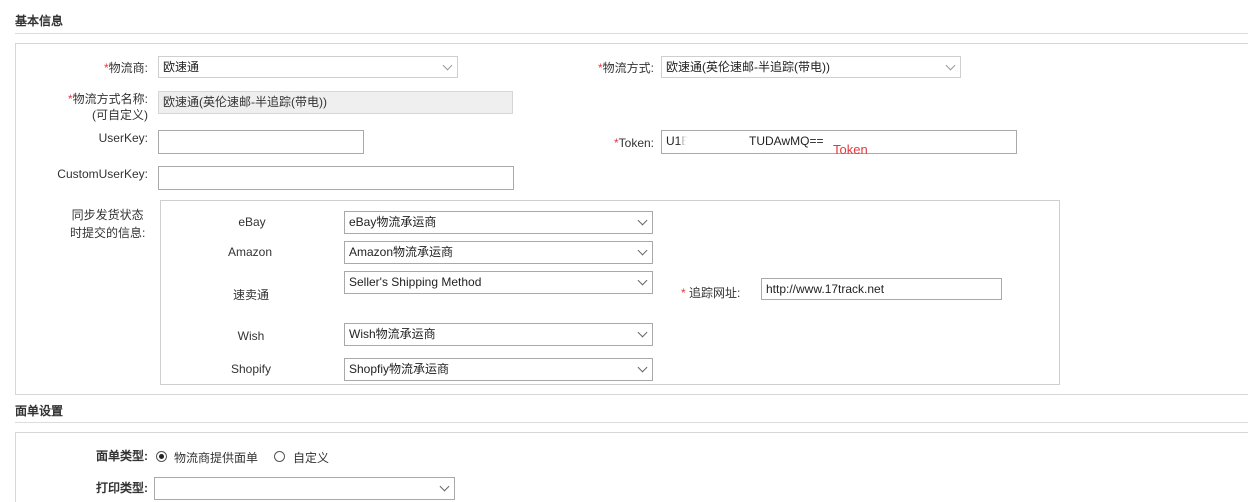  Describe the element at coordinates (715, 142) in the screenshot. I see `redaction-blur` at that location.